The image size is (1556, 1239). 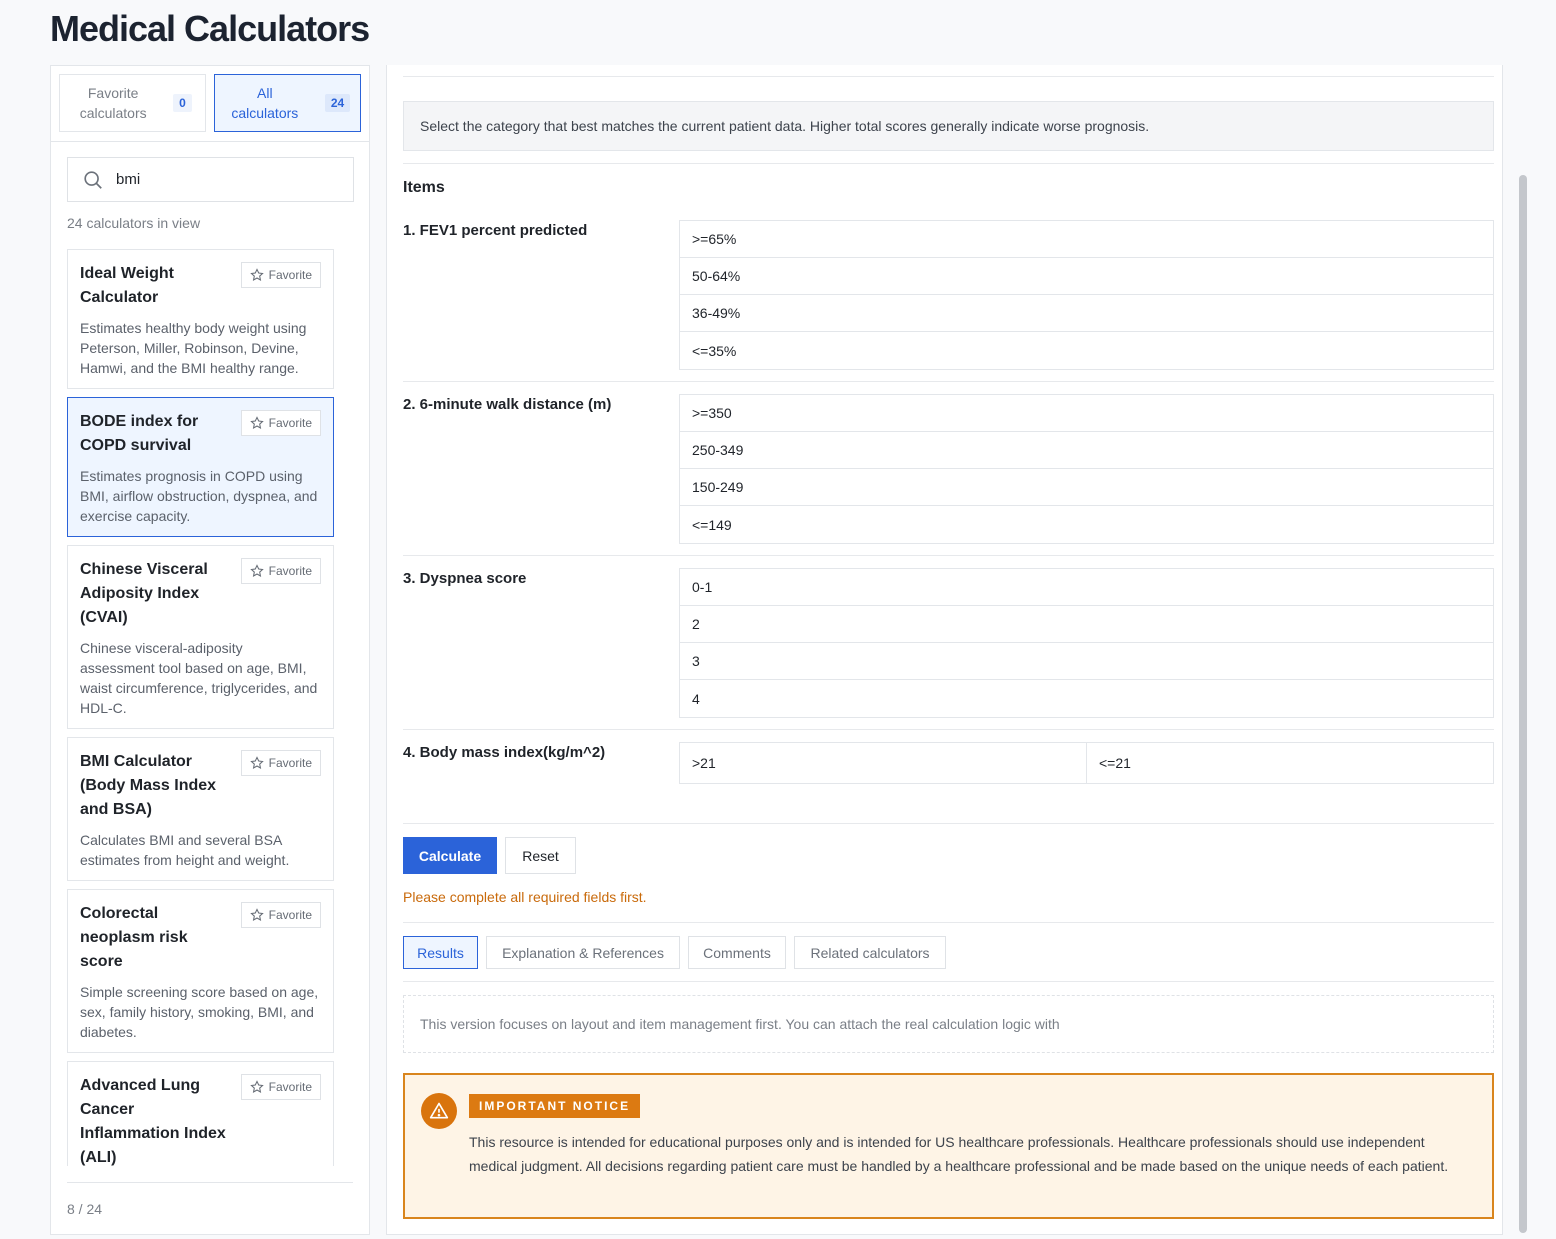 What do you see at coordinates (1086, 661) in the screenshot?
I see `option-item: 3` at bounding box center [1086, 661].